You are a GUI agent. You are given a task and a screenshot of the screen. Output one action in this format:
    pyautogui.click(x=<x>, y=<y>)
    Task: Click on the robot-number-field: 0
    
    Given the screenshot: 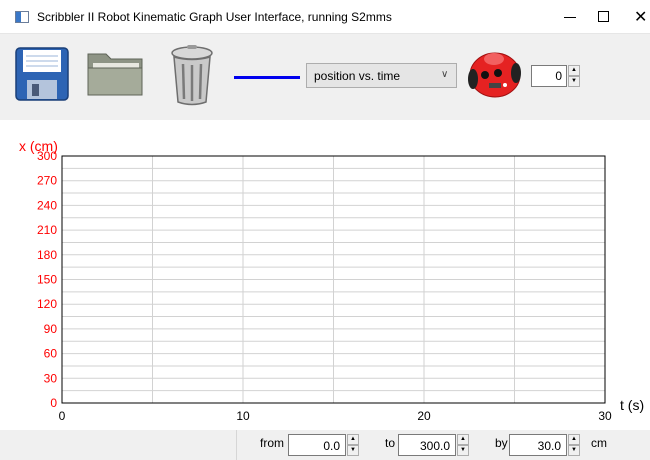 What is the action you would take?
    pyautogui.click(x=549, y=76)
    